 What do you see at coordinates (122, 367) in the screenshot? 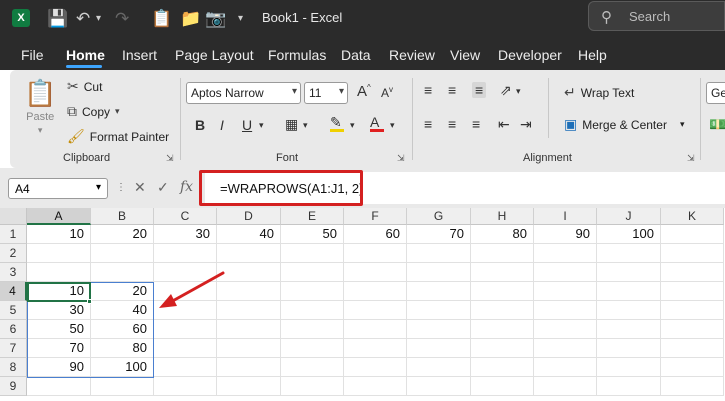
I see `cell-B8: 100` at bounding box center [122, 367].